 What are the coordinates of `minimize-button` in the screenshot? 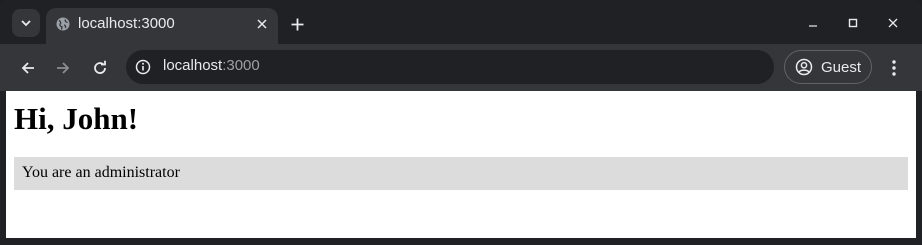 It's located at (813, 23).